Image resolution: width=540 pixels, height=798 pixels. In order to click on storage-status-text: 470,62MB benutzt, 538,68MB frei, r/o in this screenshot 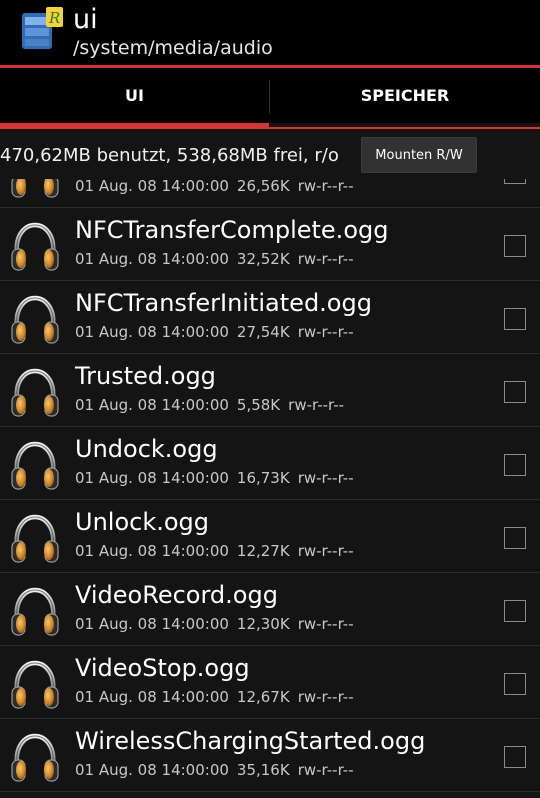, I will do `click(169, 155)`.